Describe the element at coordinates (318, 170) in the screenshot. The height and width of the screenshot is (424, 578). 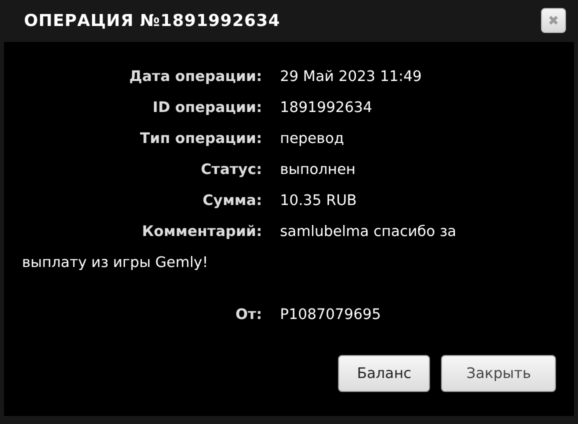
I see `field-value: выполнен` at that location.